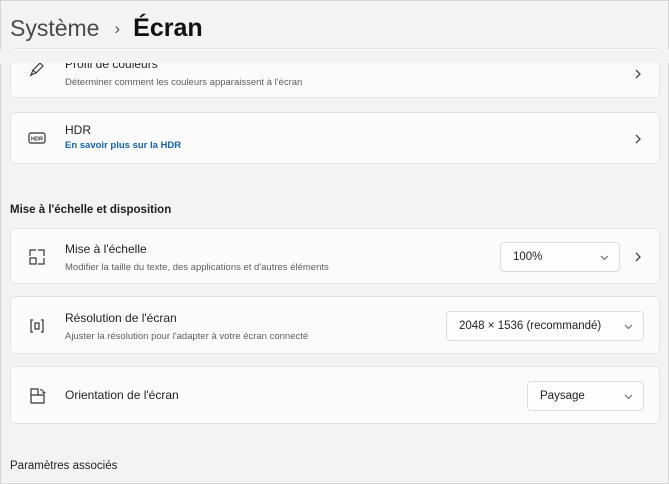  What do you see at coordinates (528, 257) in the screenshot?
I see `scale-dropdown-value: 100%` at bounding box center [528, 257].